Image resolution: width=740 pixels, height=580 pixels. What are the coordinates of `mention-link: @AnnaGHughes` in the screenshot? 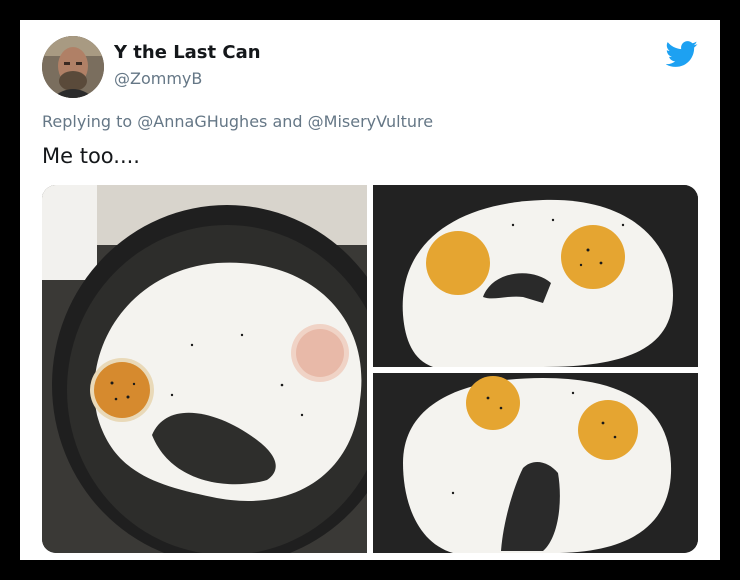 It's located at (202, 121).